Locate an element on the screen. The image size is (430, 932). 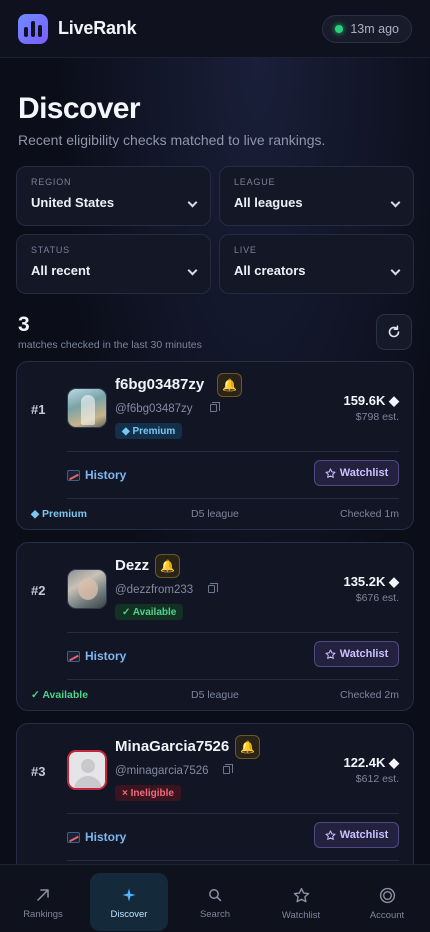
user-handle: @dezzfrom233 is located at coordinates (154, 590).